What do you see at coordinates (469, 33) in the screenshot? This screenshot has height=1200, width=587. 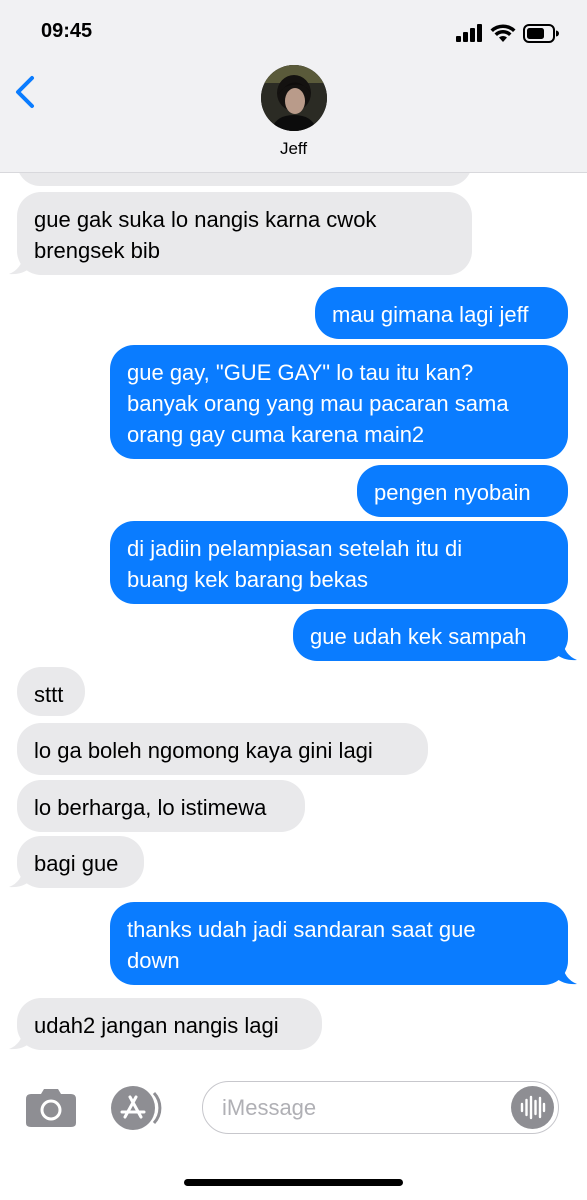 I see `cellular-signal-icon` at bounding box center [469, 33].